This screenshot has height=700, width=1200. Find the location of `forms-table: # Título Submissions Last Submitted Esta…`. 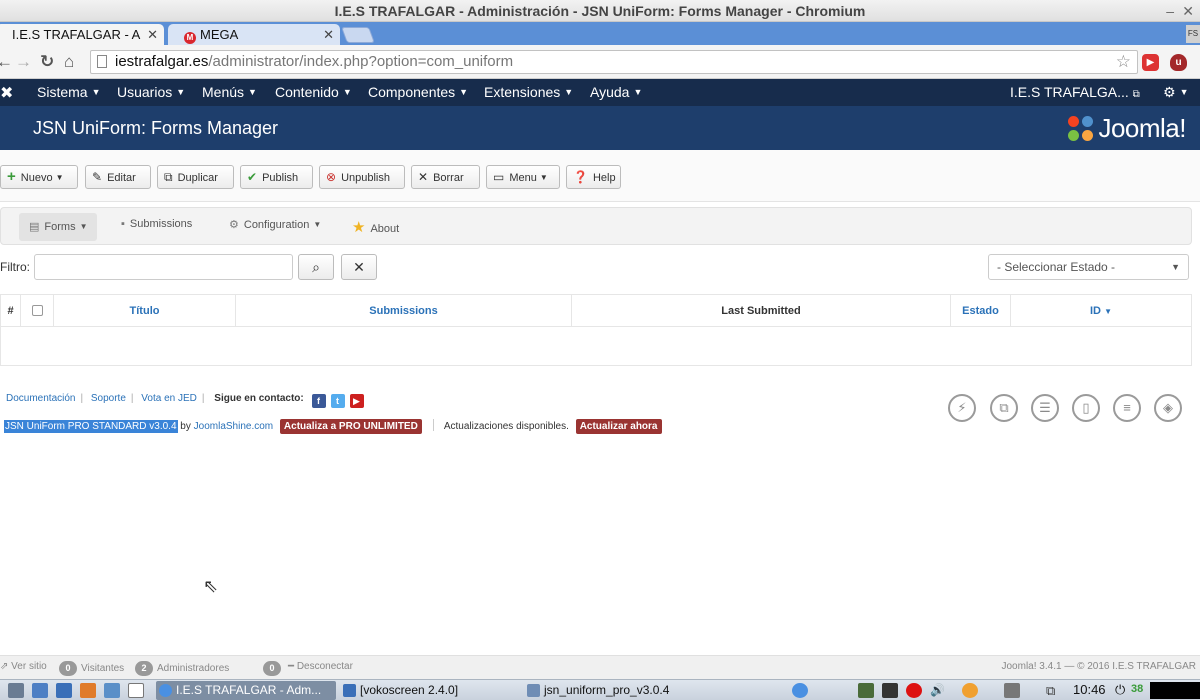

forms-table: # Título Submissions Last Submitted Esta… is located at coordinates (596, 330).